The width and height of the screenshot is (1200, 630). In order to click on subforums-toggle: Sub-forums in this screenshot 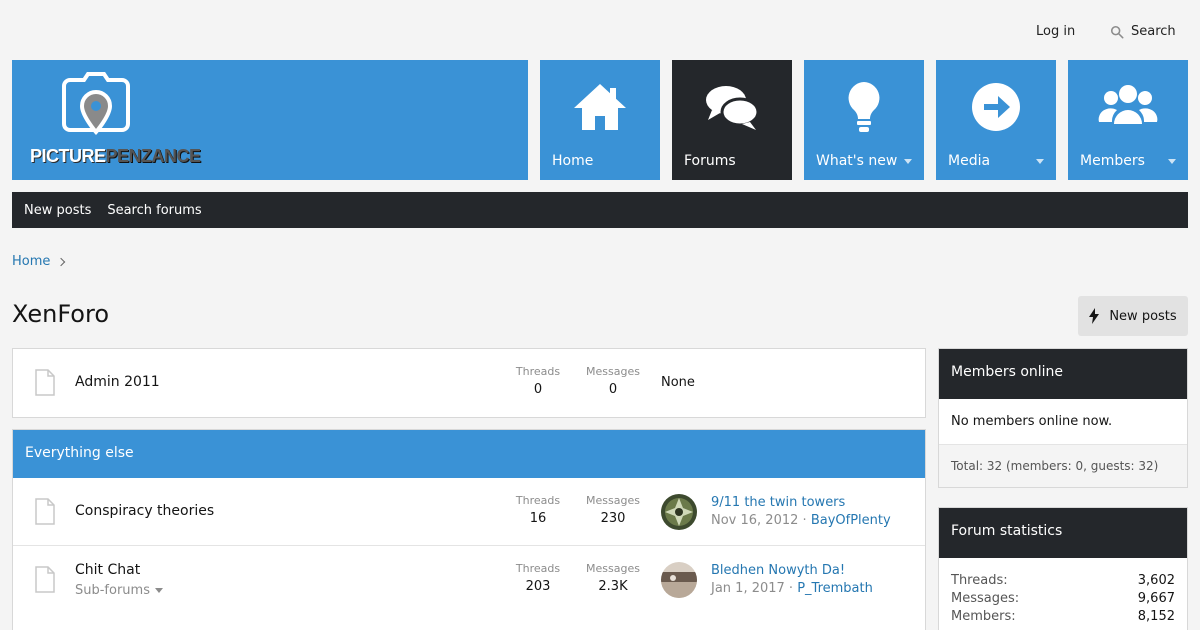, I will do `click(119, 590)`.